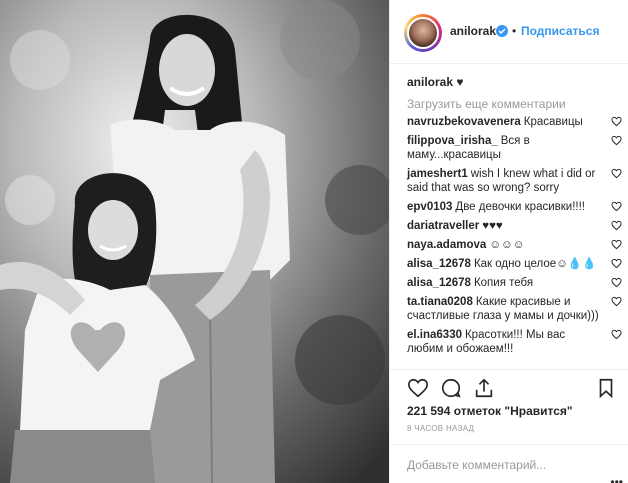 The image size is (628, 483). What do you see at coordinates (553, 122) in the screenshot?
I see `comment-text: Красавицы` at bounding box center [553, 122].